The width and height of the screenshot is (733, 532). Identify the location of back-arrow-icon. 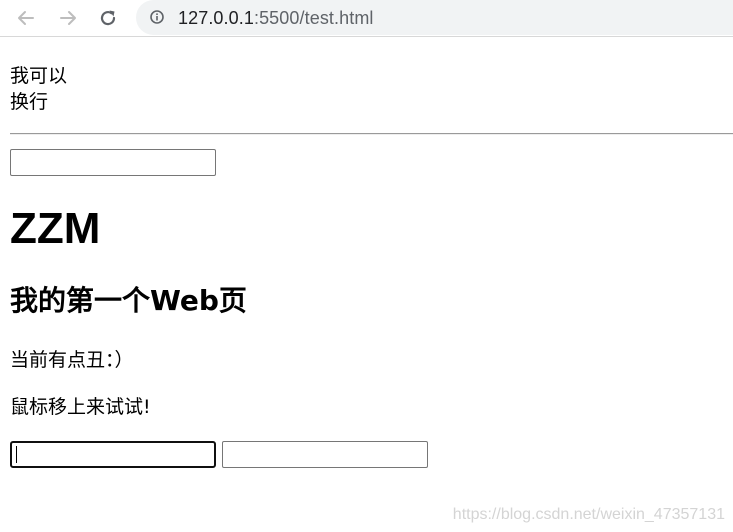
(26, 18).